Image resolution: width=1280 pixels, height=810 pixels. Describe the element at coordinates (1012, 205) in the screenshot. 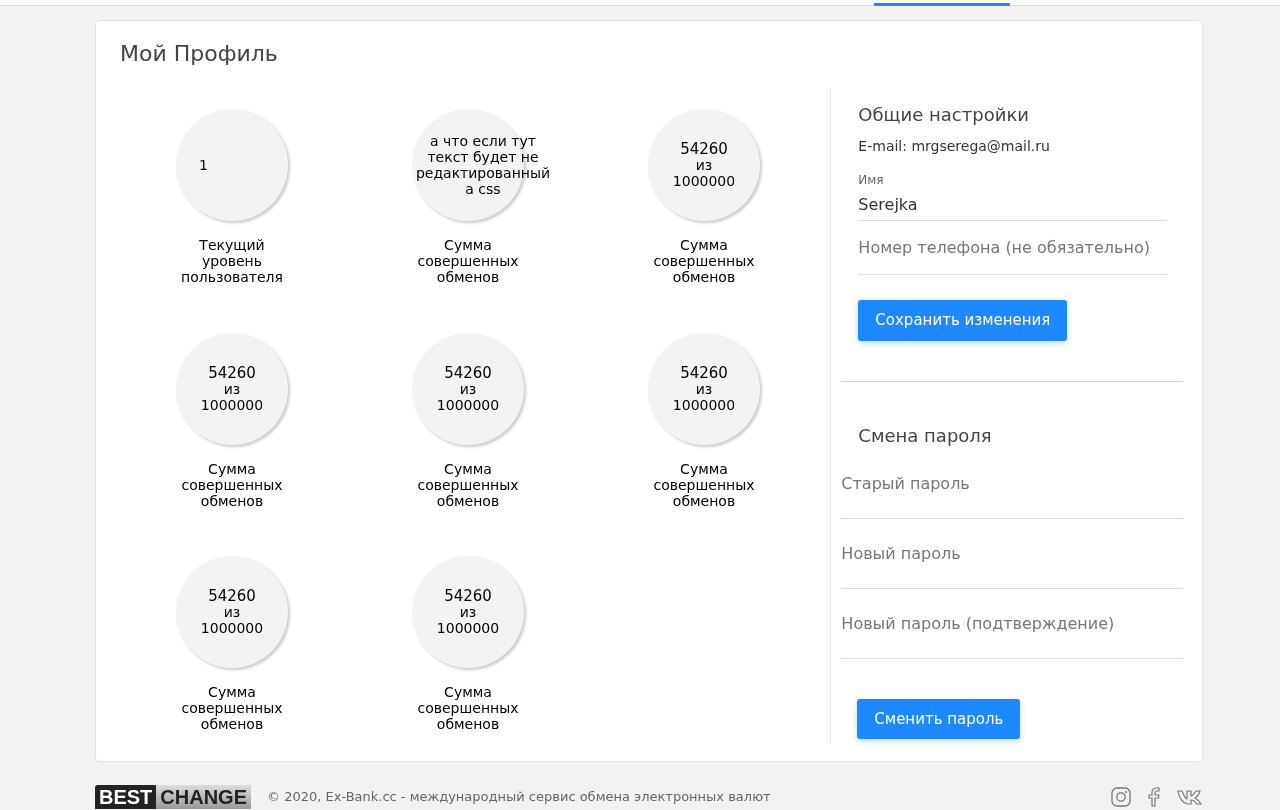

I see `name-field: Serejka` at that location.